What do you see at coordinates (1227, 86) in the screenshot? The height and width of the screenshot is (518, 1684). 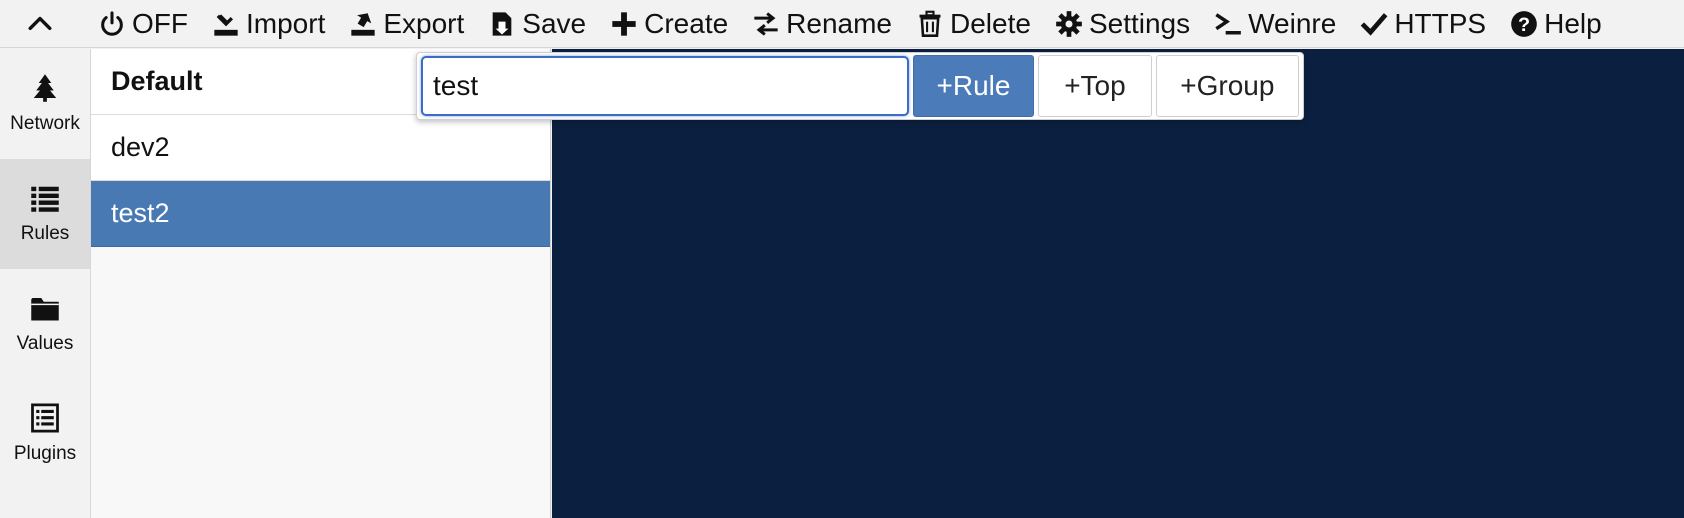 I see `add-group-button: +Group` at bounding box center [1227, 86].